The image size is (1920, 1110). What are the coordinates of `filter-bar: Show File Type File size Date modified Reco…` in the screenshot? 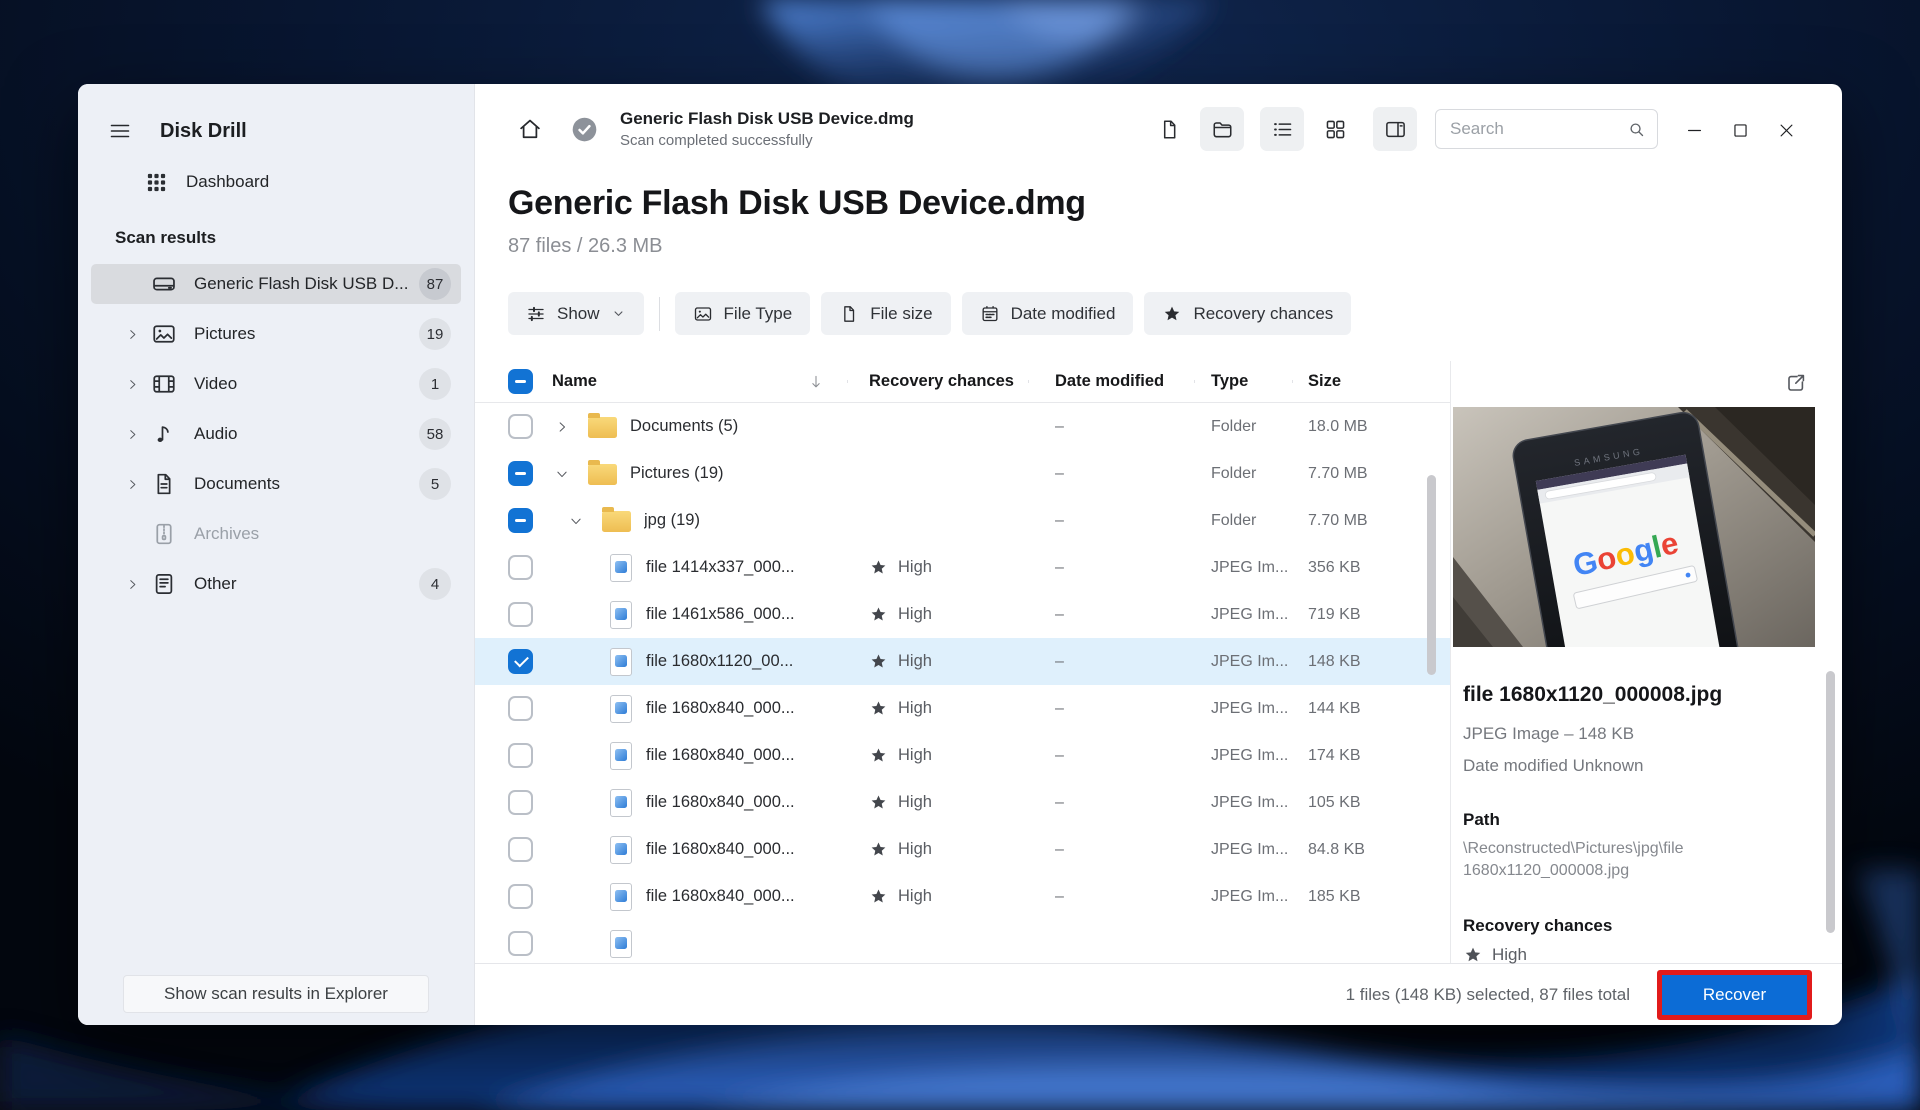 It's located at (1175, 313).